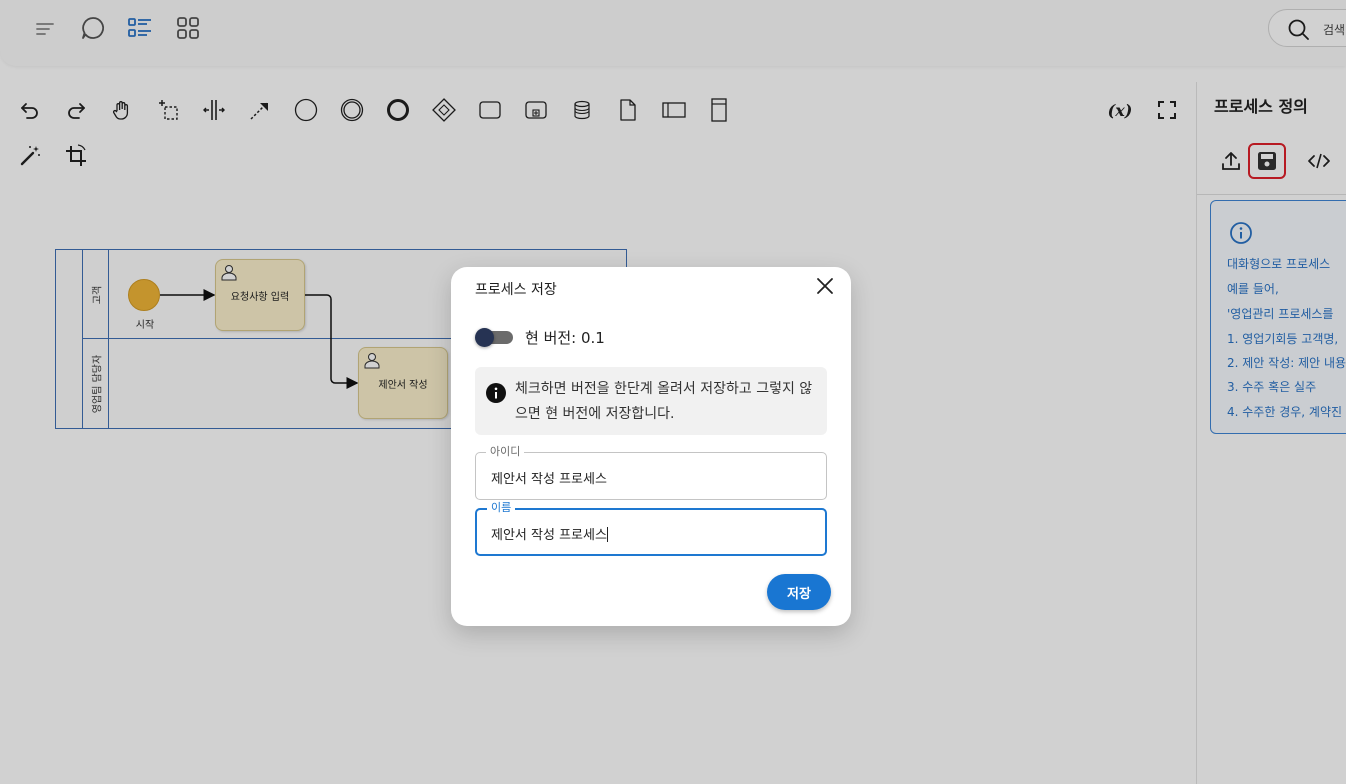 The width and height of the screenshot is (1346, 784). I want to click on id-field-label: 아이디, so click(505, 452).